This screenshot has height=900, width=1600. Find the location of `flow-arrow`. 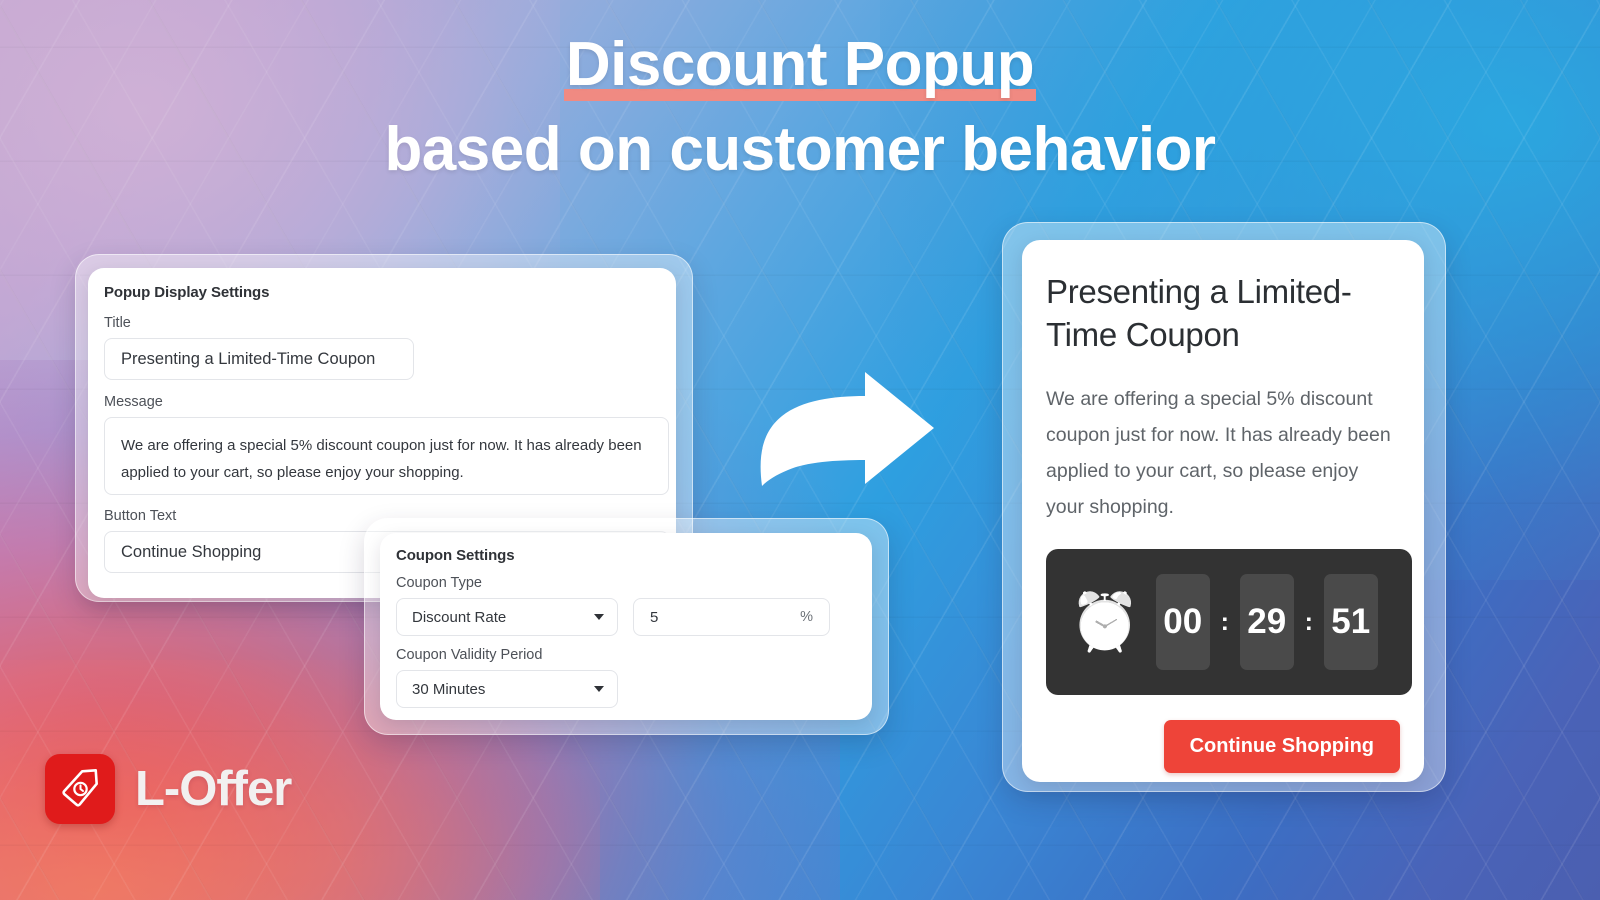

flow-arrow is located at coordinates (845, 431).